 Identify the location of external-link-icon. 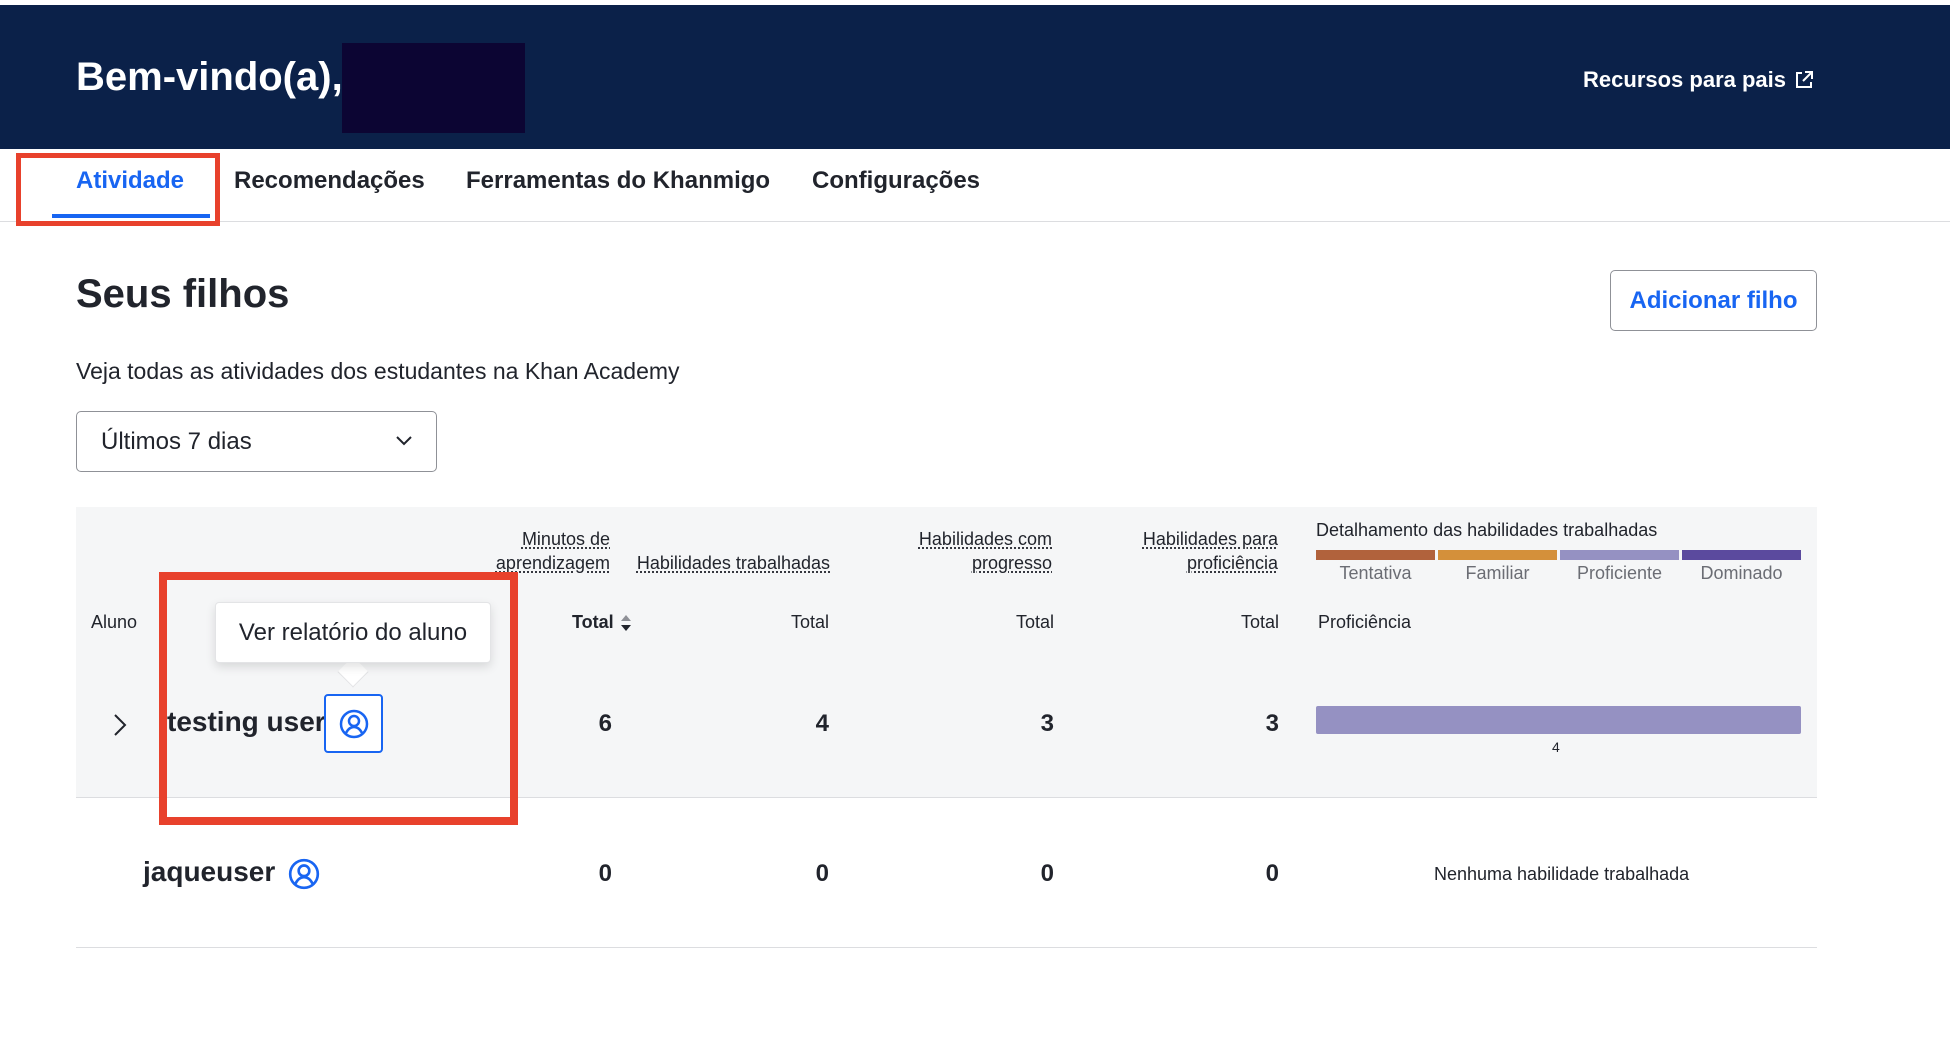
(1804, 79).